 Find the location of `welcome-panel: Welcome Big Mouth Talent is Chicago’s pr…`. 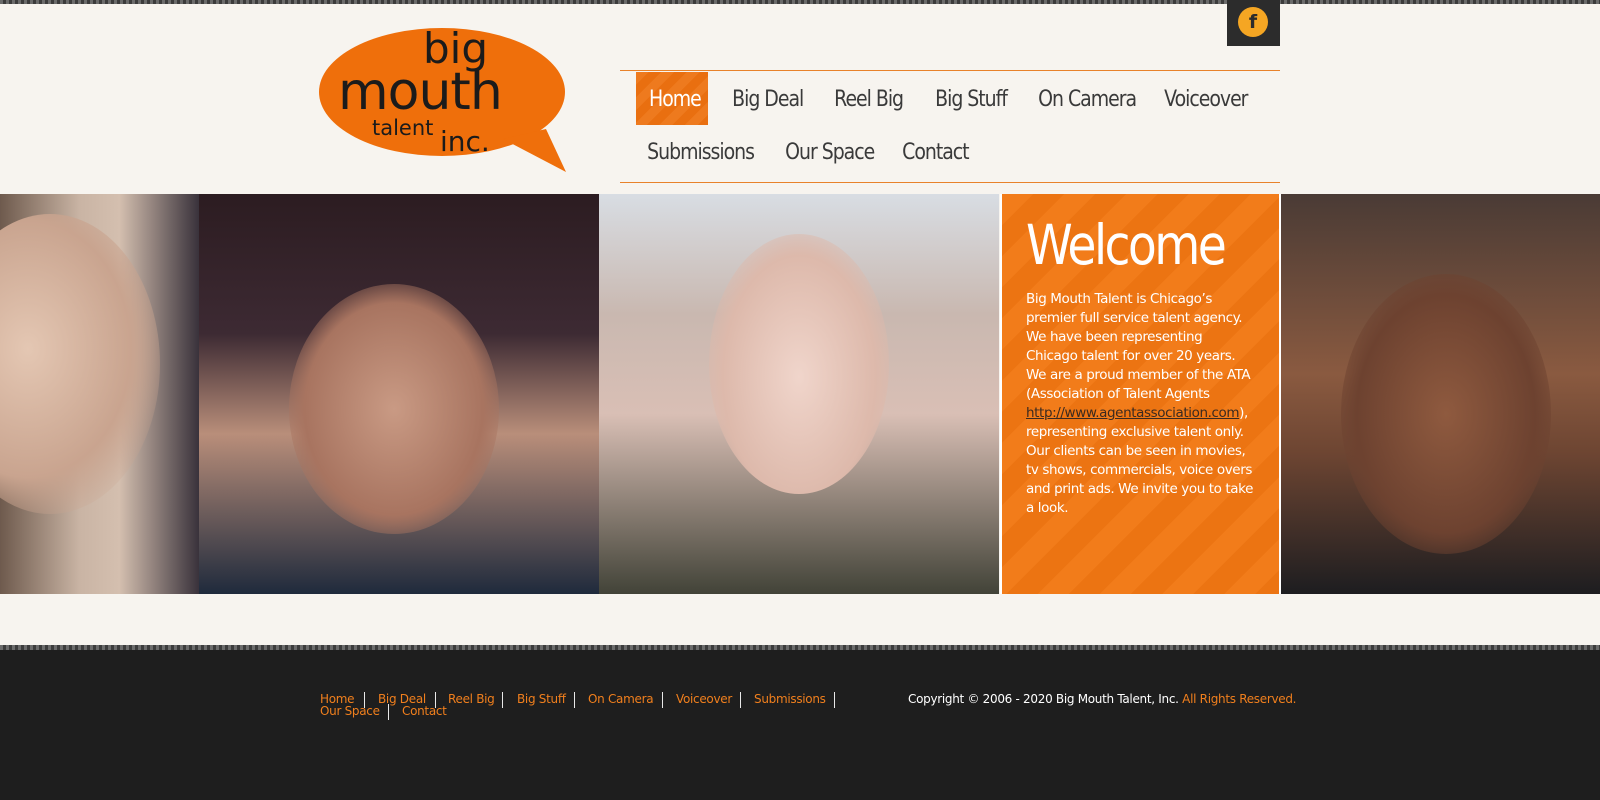

welcome-panel: Welcome Big Mouth Talent is Chicago’s pr… is located at coordinates (1140, 394).